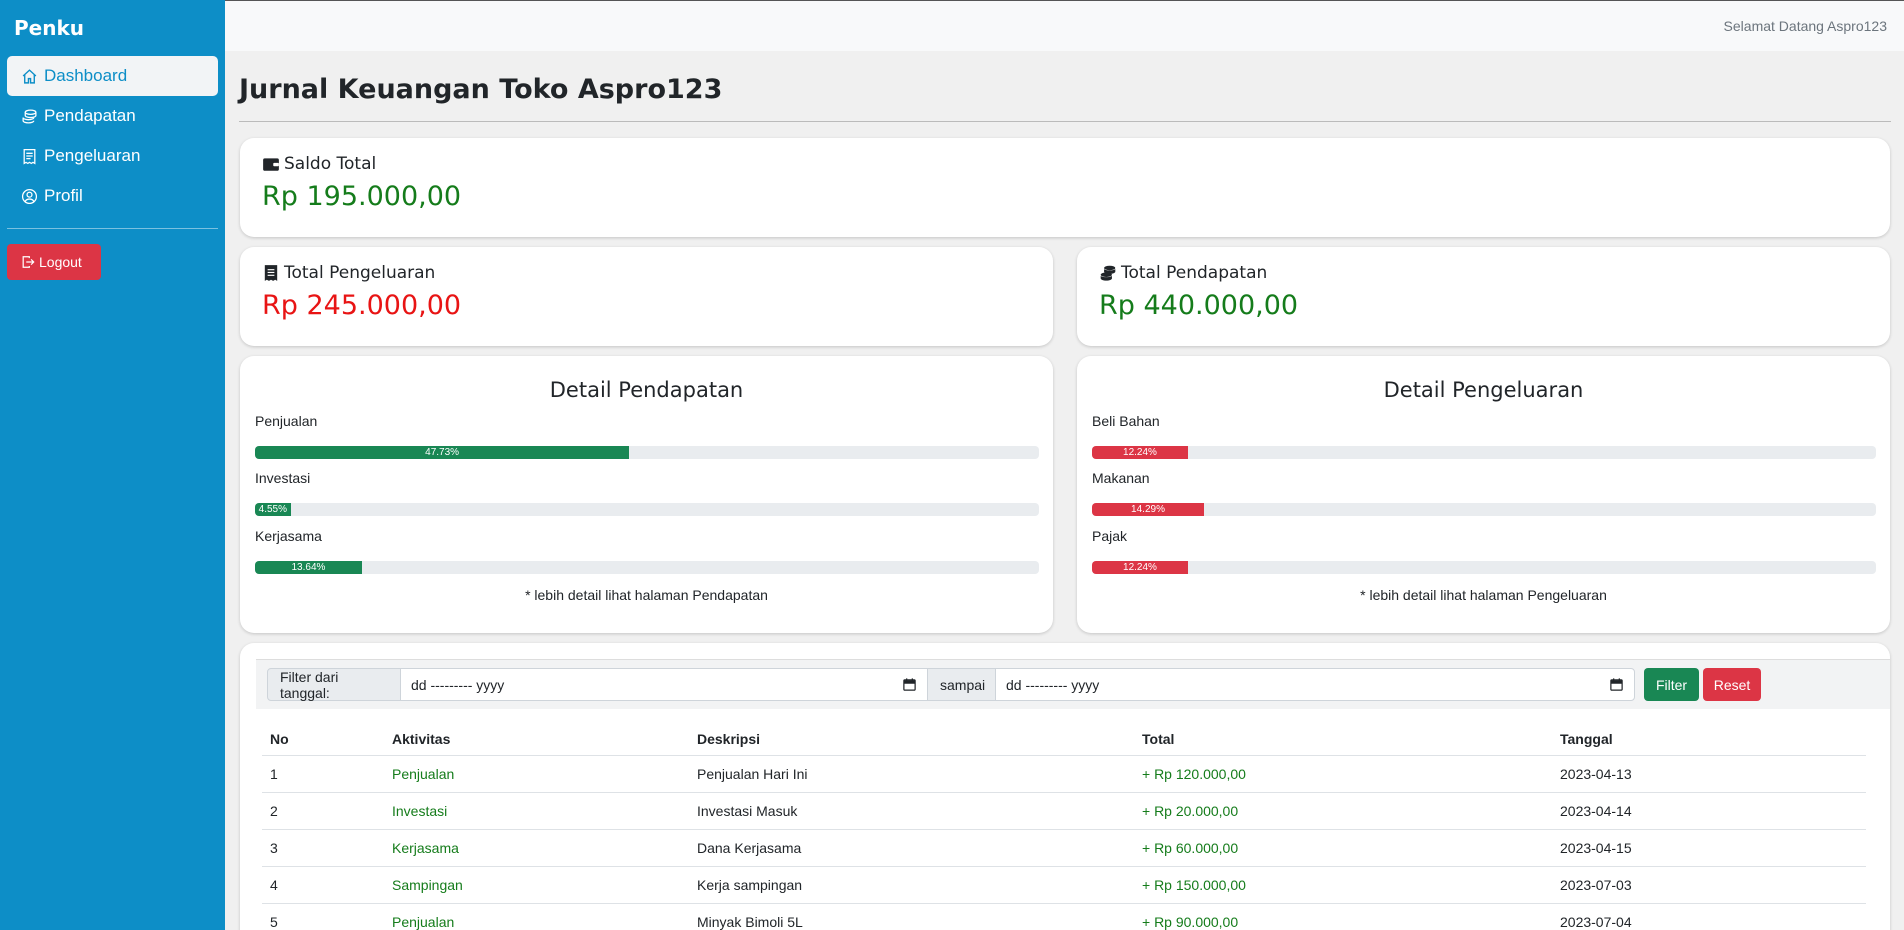  Describe the element at coordinates (1586, 739) in the screenshot. I see `header-tanggal: Tanggal` at that location.